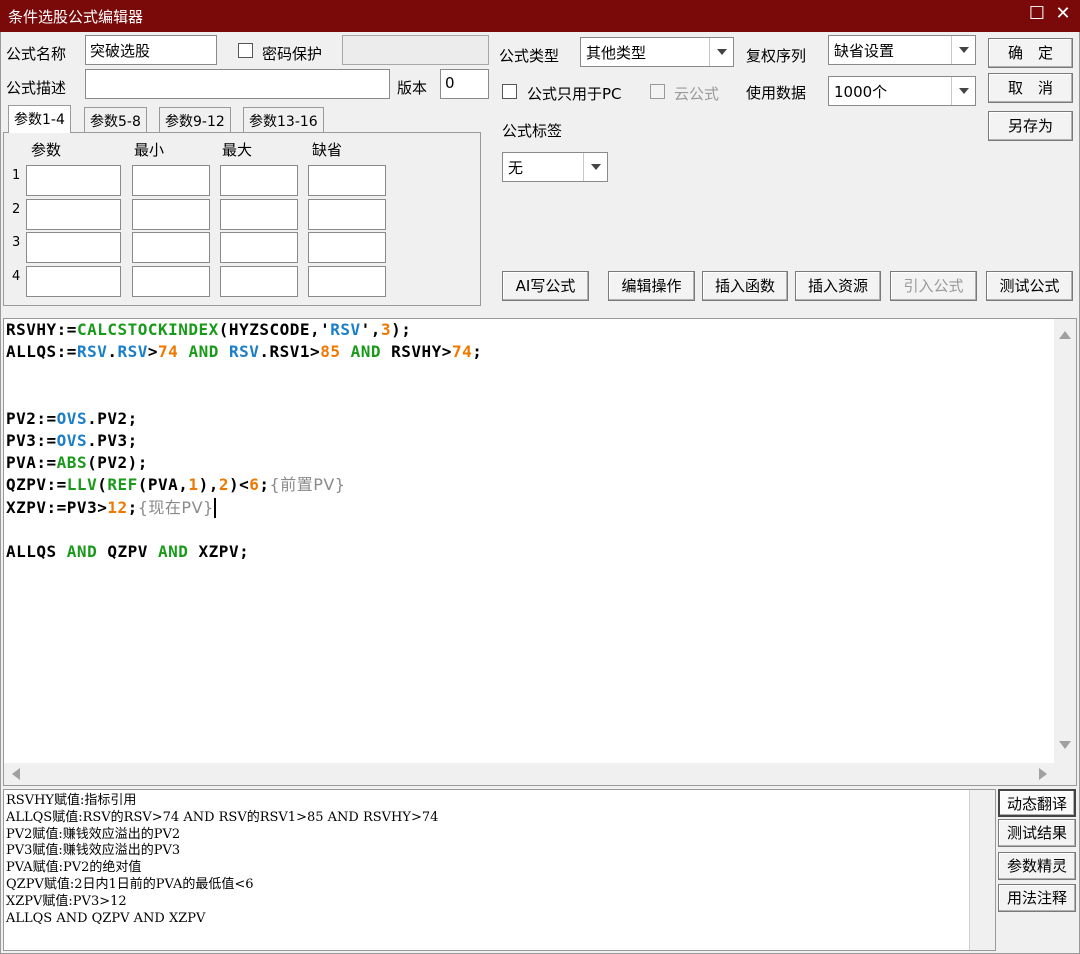  I want to click on code-token: {现在PV}, so click(175, 507).